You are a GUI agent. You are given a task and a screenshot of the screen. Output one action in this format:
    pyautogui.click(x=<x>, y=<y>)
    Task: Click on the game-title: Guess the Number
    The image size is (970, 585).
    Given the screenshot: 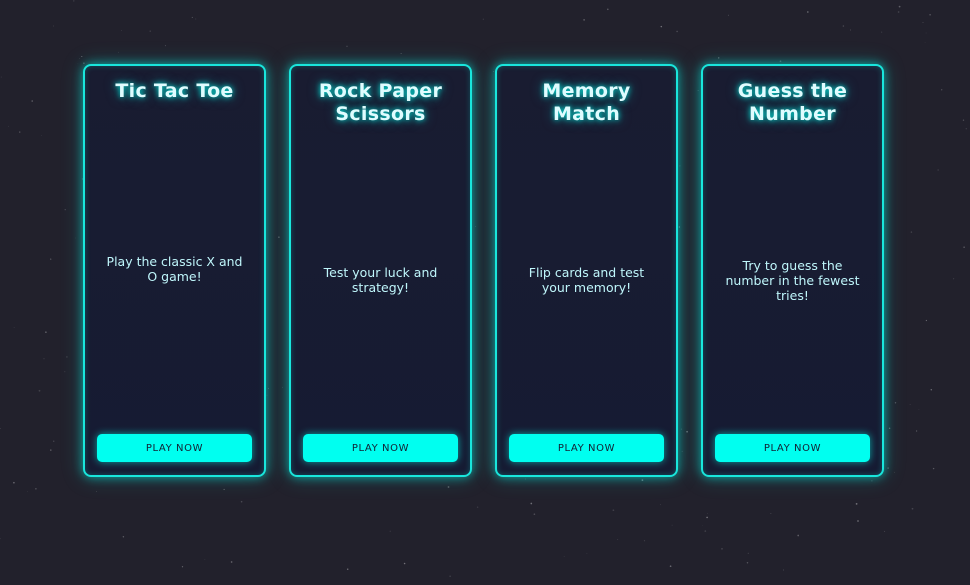 What is the action you would take?
    pyautogui.click(x=792, y=102)
    